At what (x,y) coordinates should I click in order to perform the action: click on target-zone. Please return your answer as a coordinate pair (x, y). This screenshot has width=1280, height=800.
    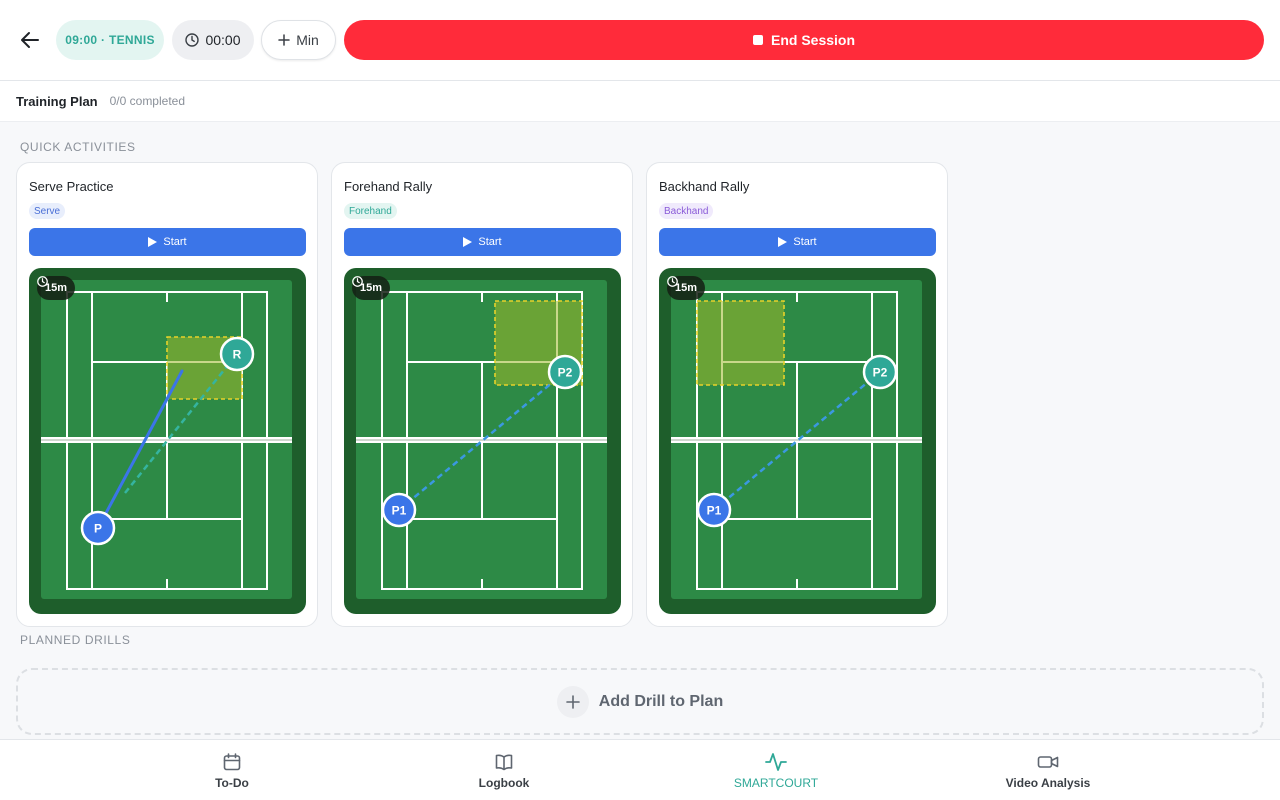
    Looking at the image, I should click on (740, 343).